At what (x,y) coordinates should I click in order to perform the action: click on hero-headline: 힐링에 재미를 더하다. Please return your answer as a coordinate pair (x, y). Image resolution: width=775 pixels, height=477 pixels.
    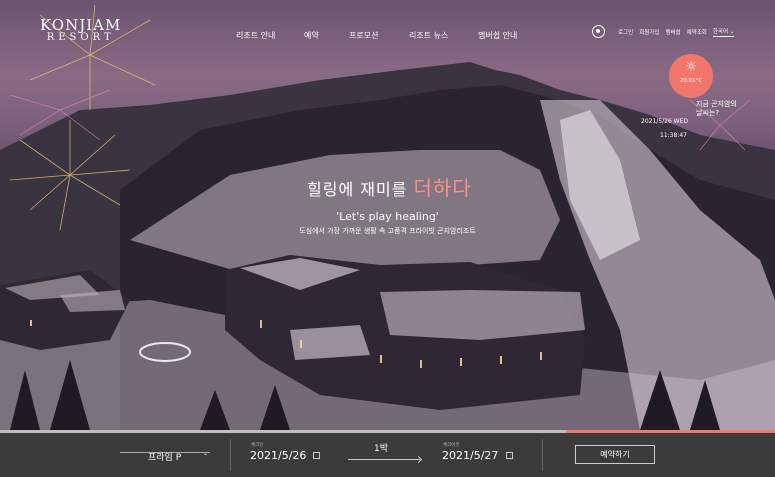
    Looking at the image, I should click on (389, 186).